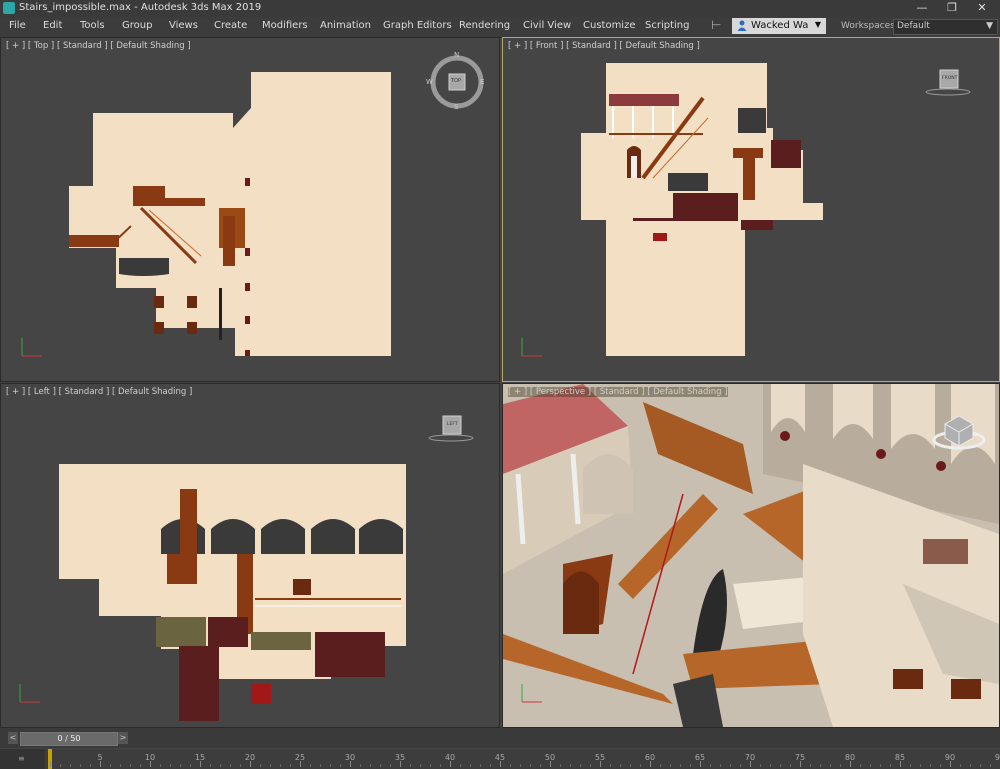 Image resolution: width=1000 pixels, height=769 pixels. Describe the element at coordinates (417, 25) in the screenshot. I see `menu-graph-editors: Graph Editors` at that location.